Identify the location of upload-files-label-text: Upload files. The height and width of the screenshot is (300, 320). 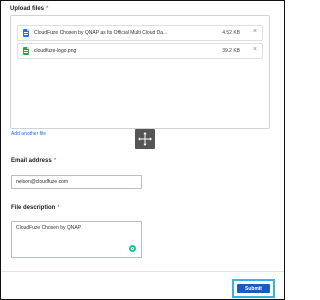
(27, 9).